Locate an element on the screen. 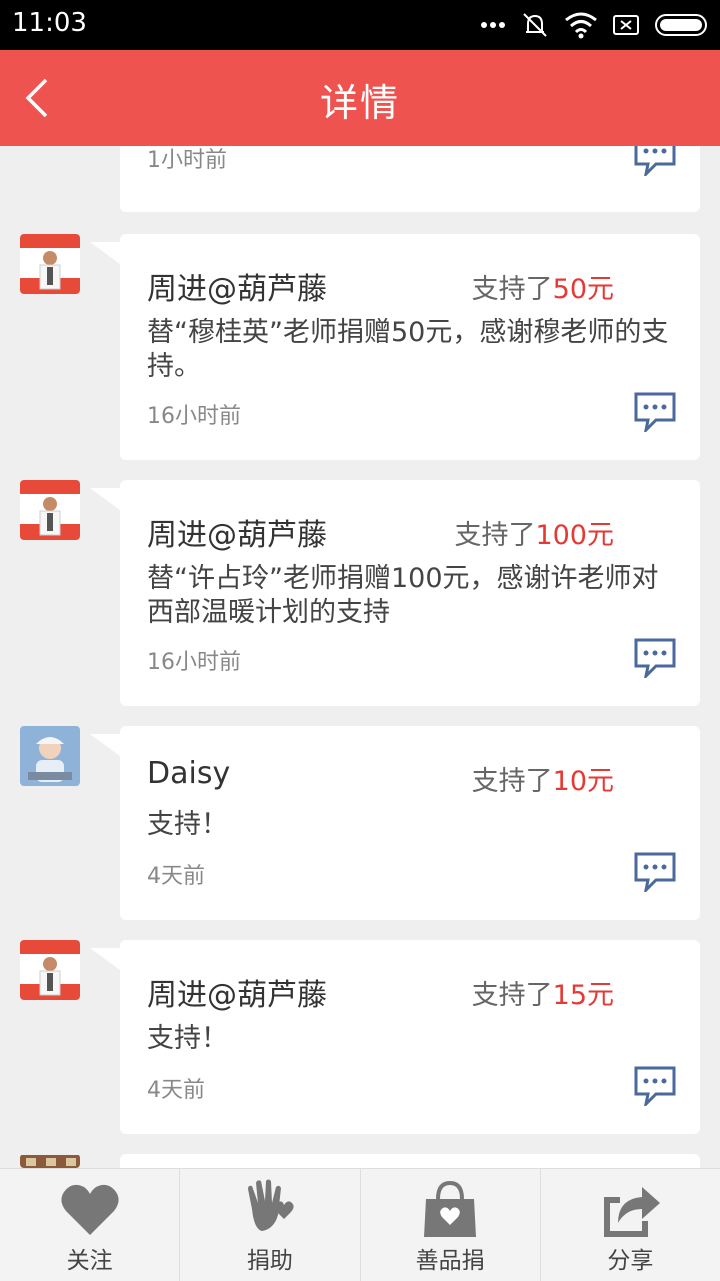  nav-label: 捐助 is located at coordinates (269, 1261).